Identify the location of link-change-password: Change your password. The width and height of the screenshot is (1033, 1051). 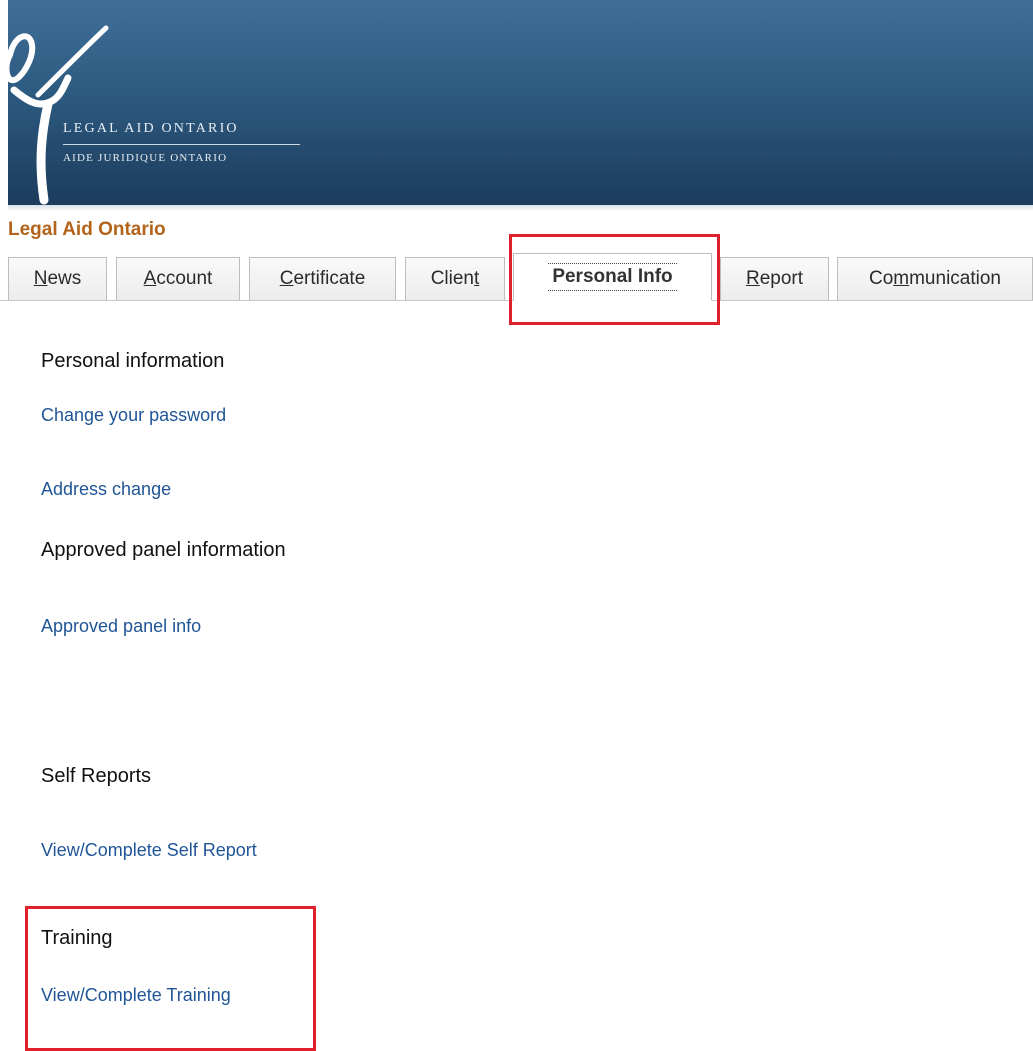
(133, 415).